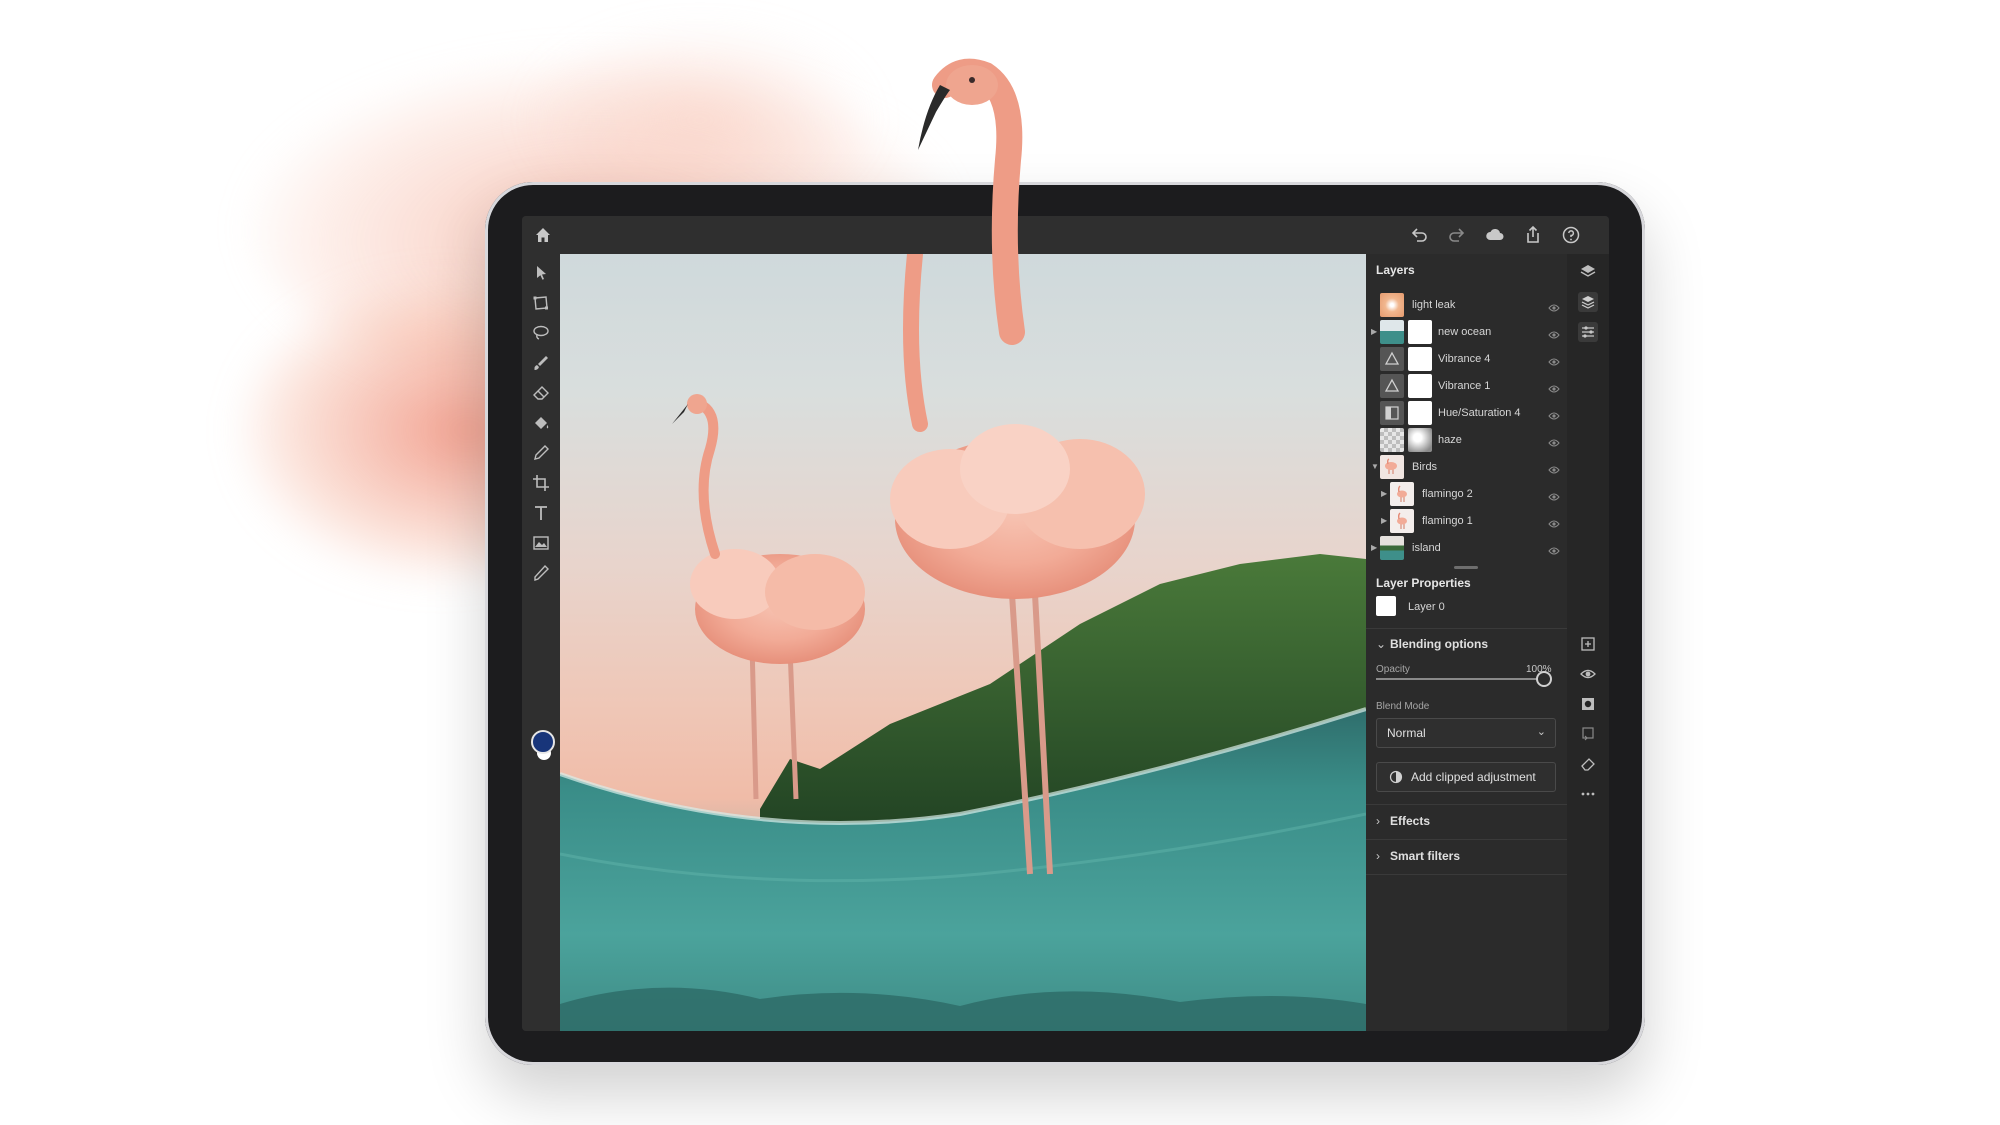  I want to click on help-icon, so click(1571, 235).